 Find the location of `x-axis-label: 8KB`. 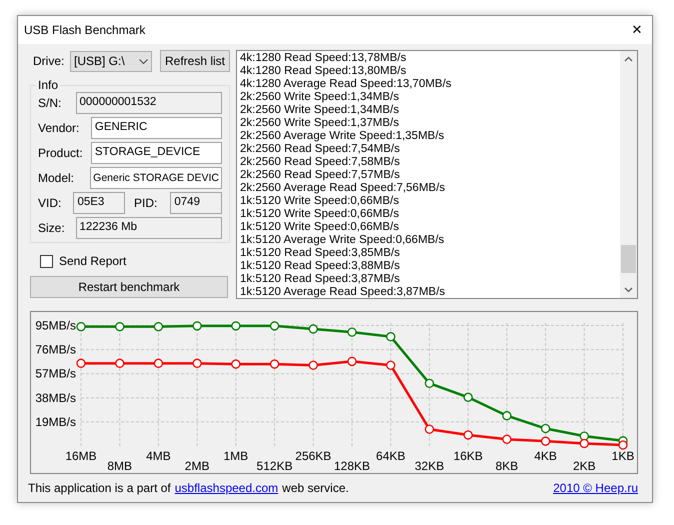

x-axis-label: 8KB is located at coordinates (507, 466).